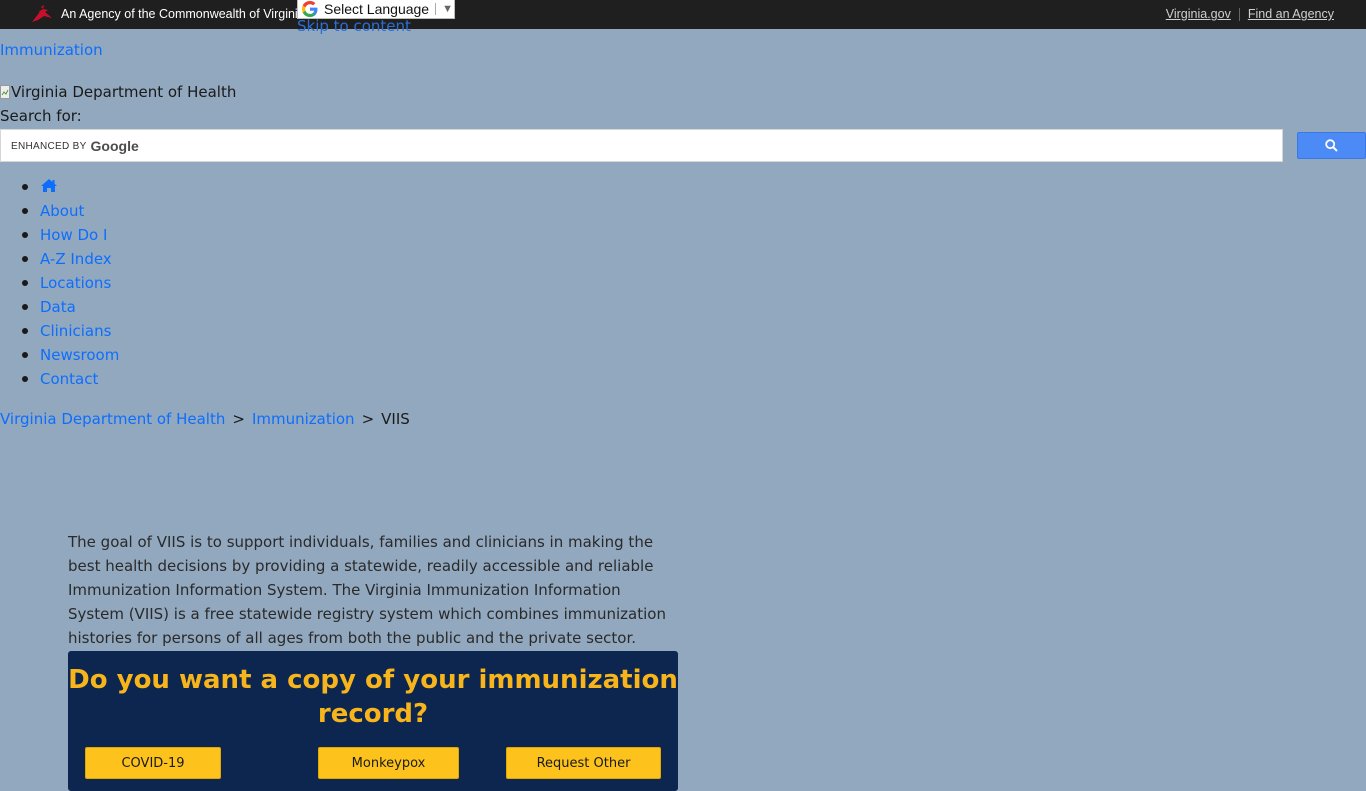 Image resolution: width=1366 pixels, height=791 pixels. I want to click on search-box: ENHANCED BY Google, so click(641, 145).